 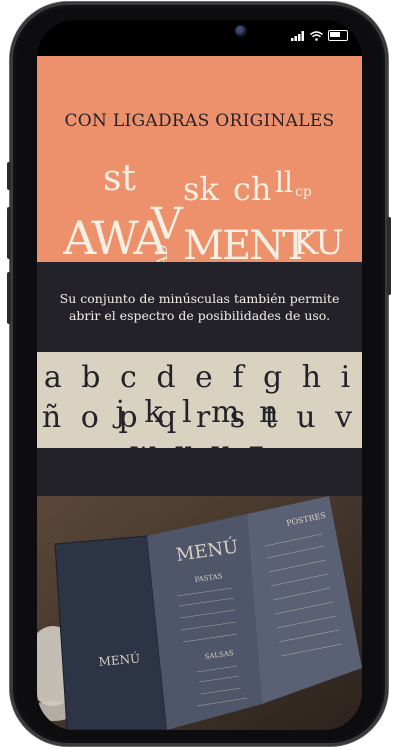 What do you see at coordinates (338, 35) in the screenshot?
I see `battery-icon` at bounding box center [338, 35].